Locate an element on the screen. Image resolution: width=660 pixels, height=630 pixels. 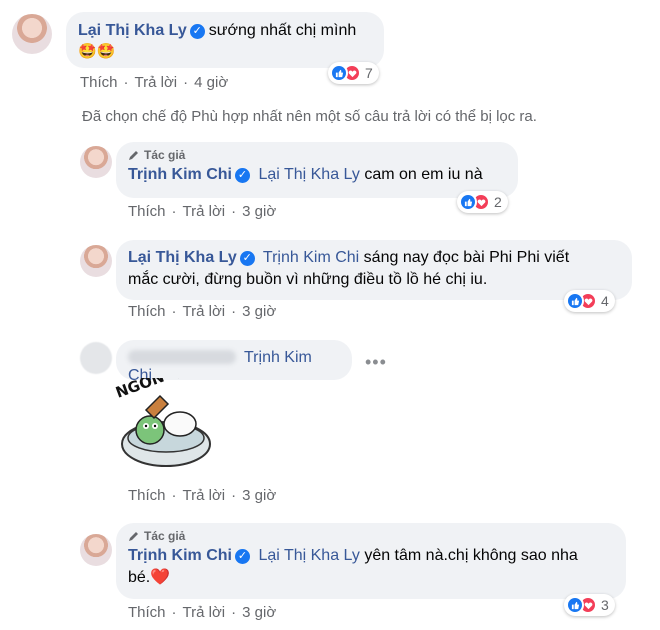
reply-bubble: Trịnh Kim Chi is located at coordinates (234, 362).